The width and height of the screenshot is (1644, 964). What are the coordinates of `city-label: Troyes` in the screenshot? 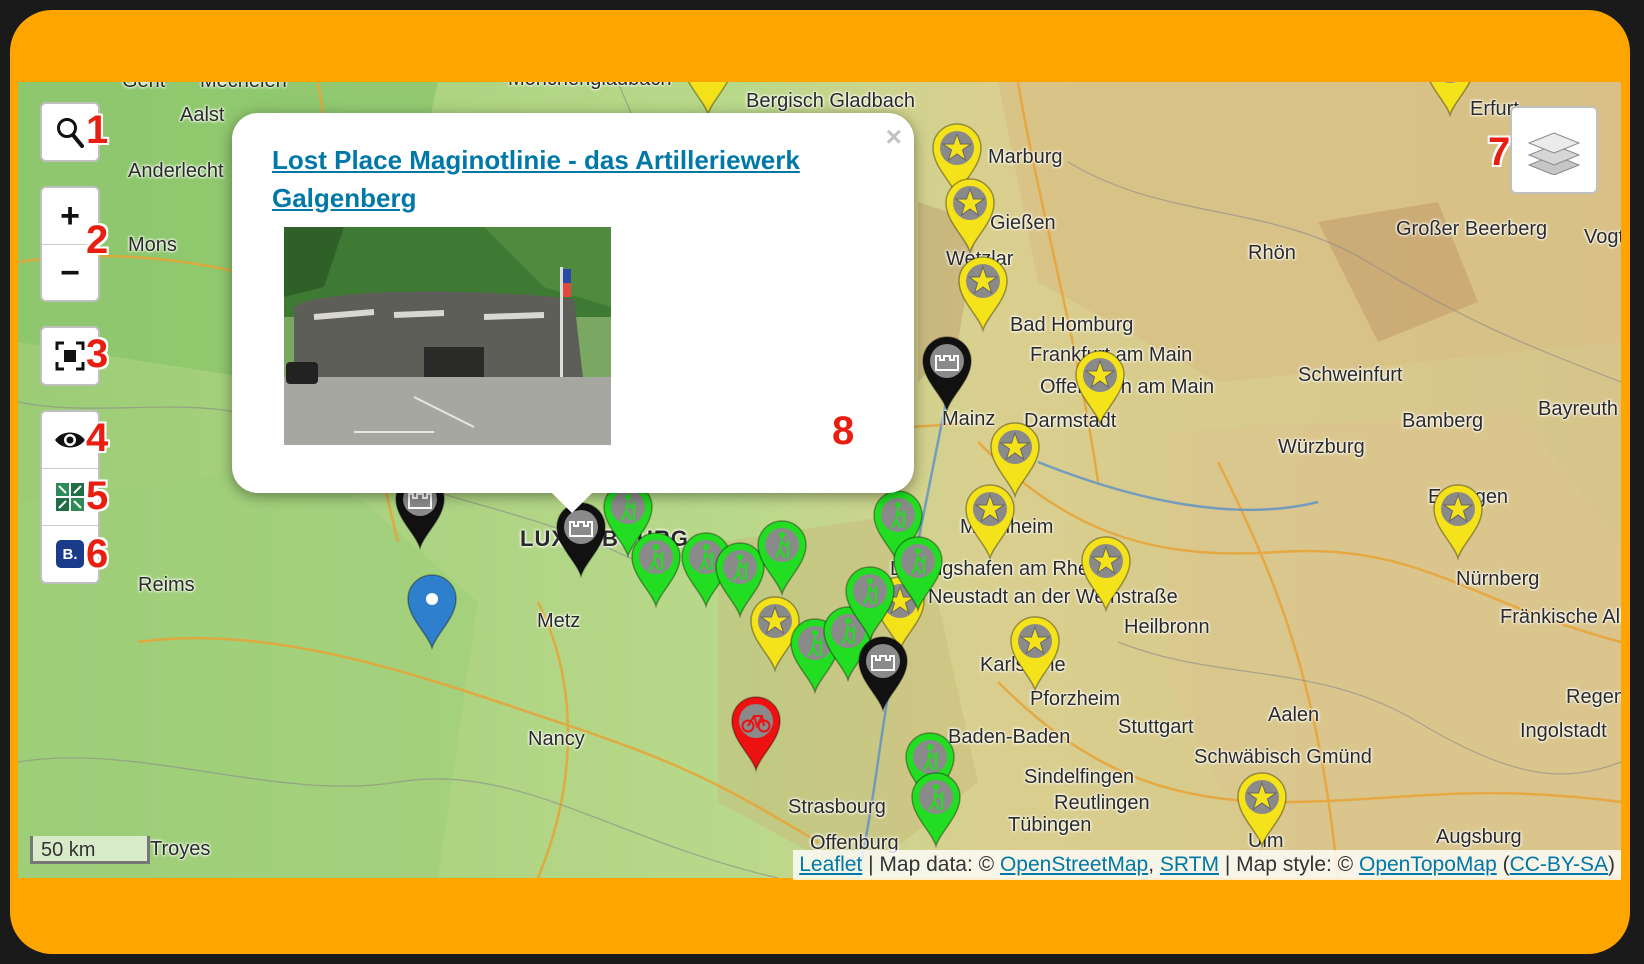 It's located at (180, 849).